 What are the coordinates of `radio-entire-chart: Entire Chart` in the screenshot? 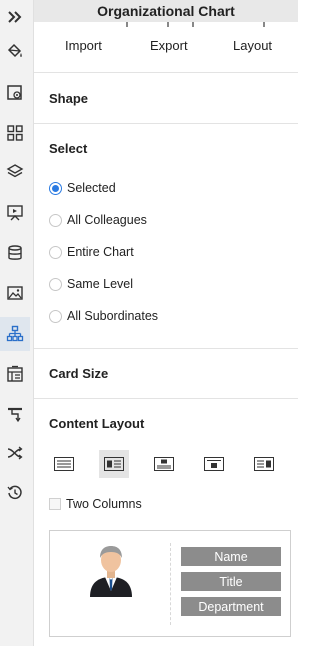 It's located at (91, 252).